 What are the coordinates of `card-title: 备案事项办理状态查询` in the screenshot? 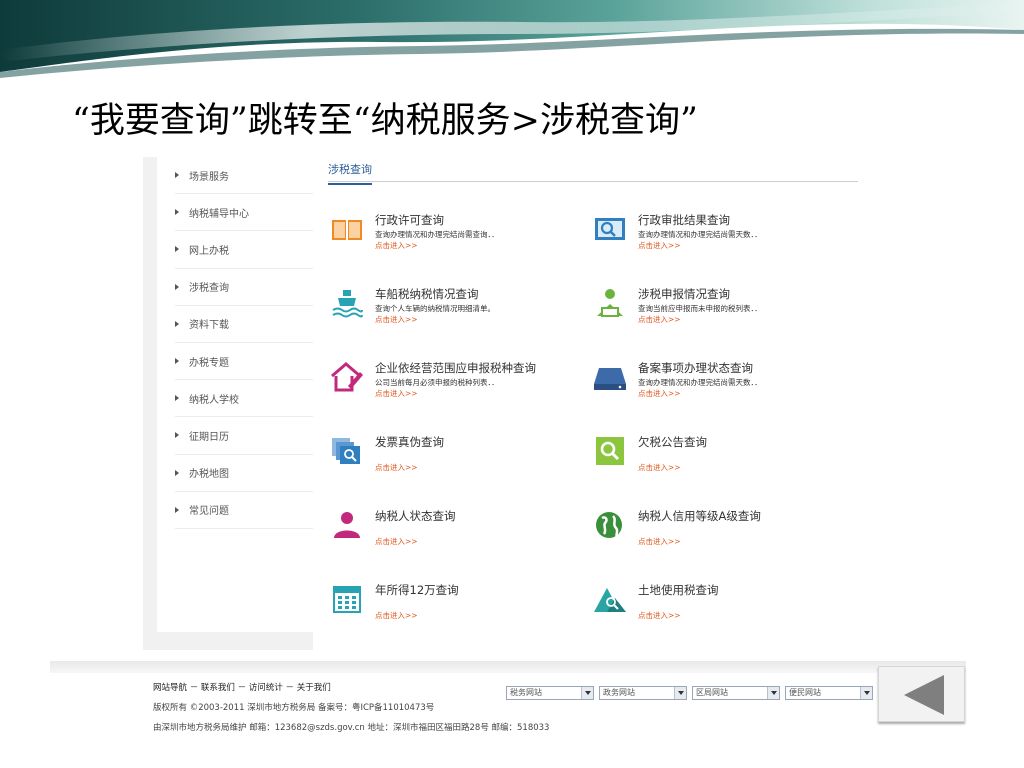 It's located at (695, 368).